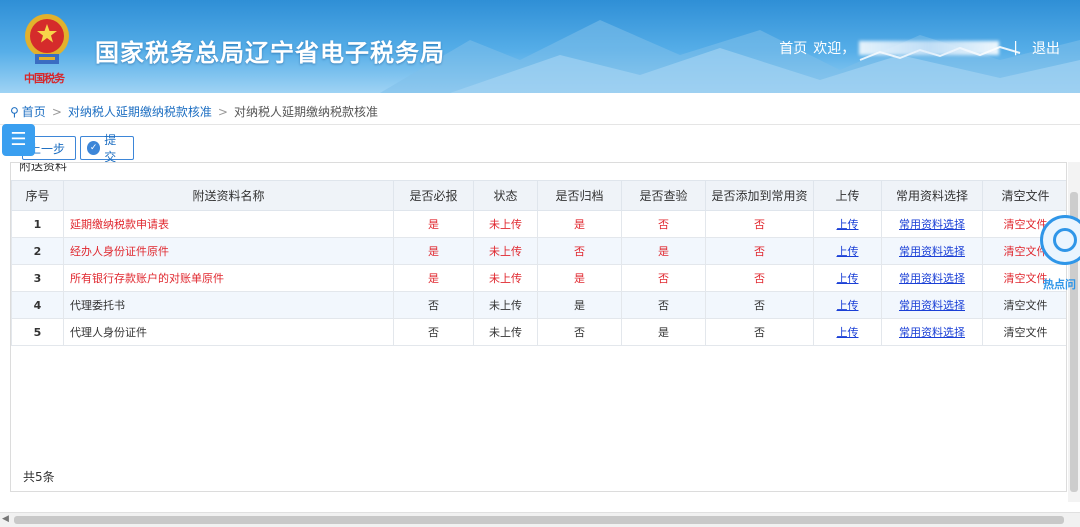 This screenshot has width=1080, height=527. What do you see at coordinates (834, 49) in the screenshot?
I see `welcome-text: 欢迎，` at bounding box center [834, 49].